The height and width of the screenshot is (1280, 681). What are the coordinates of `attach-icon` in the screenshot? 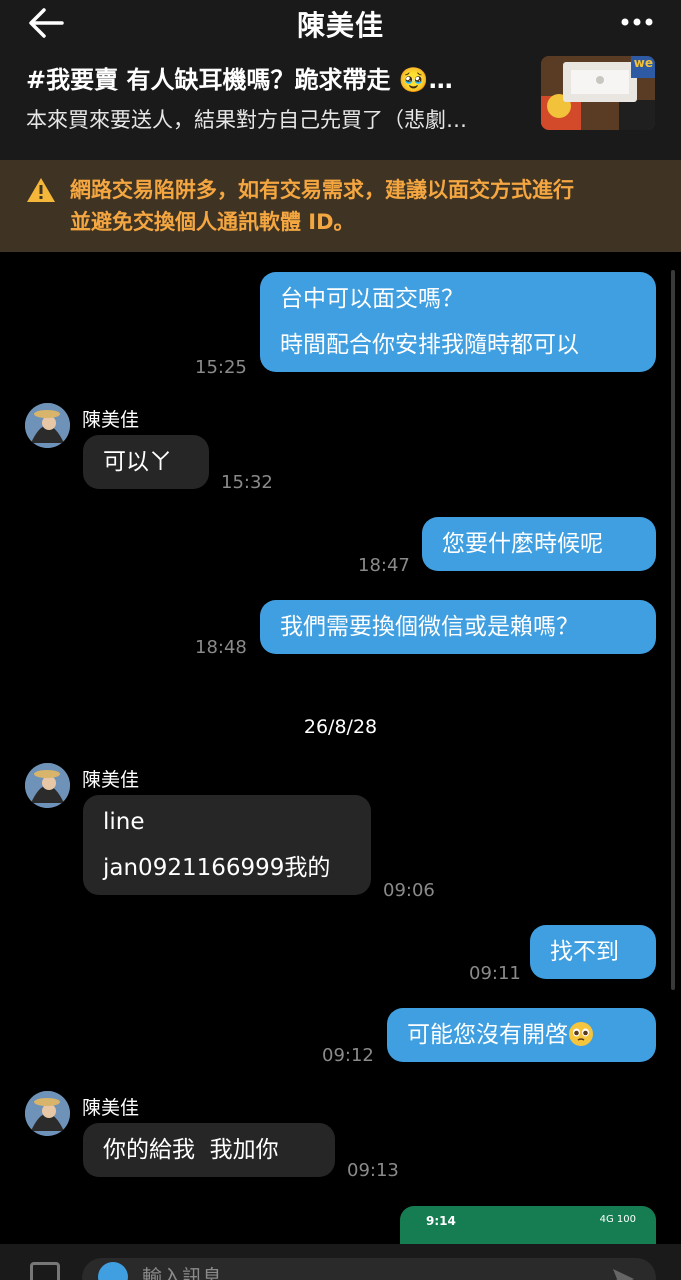 It's located at (113, 1271).